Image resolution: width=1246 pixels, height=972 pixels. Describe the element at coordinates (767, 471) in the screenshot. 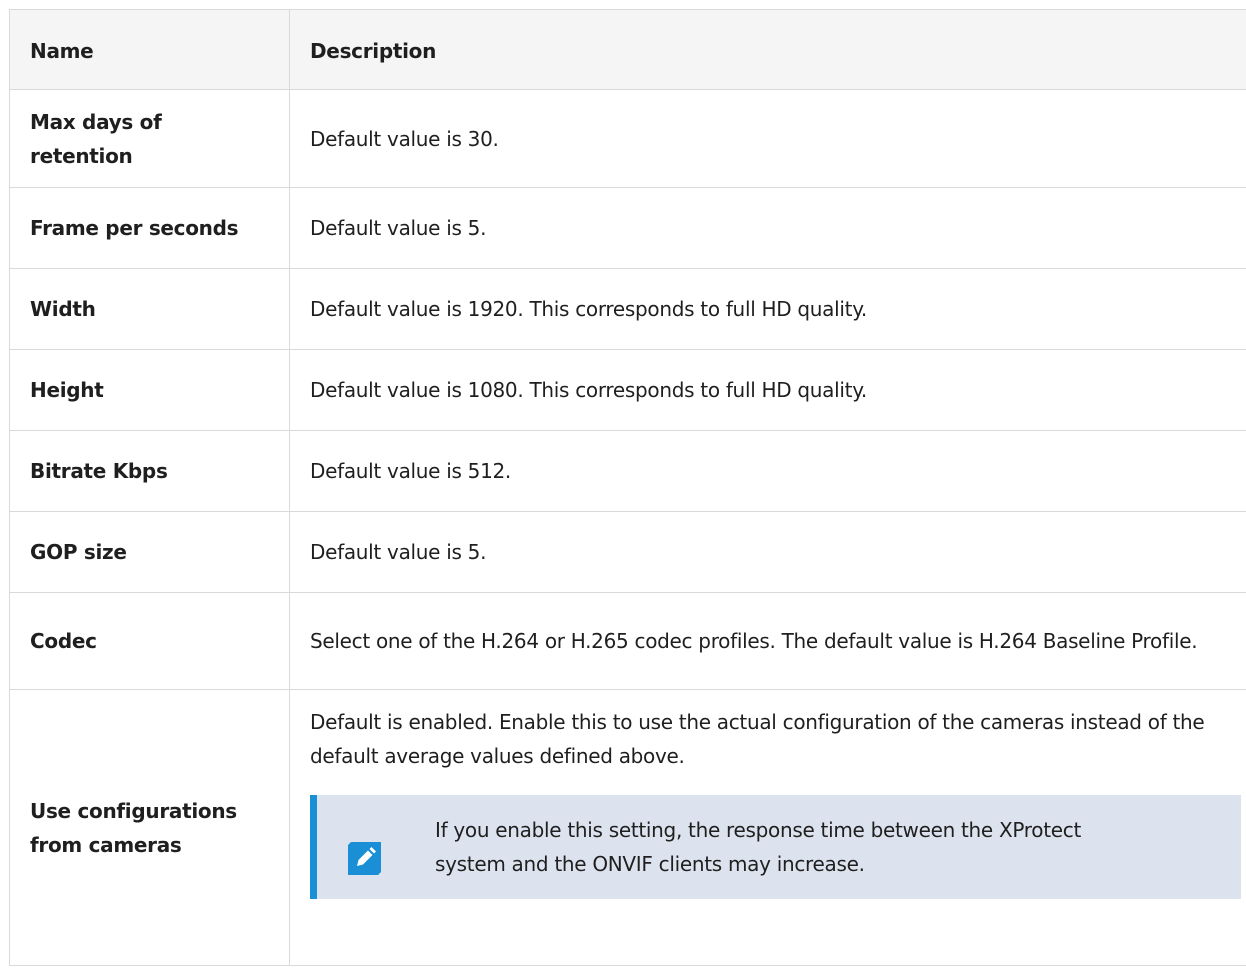

I see `setting-description: Default value is 512.` at that location.